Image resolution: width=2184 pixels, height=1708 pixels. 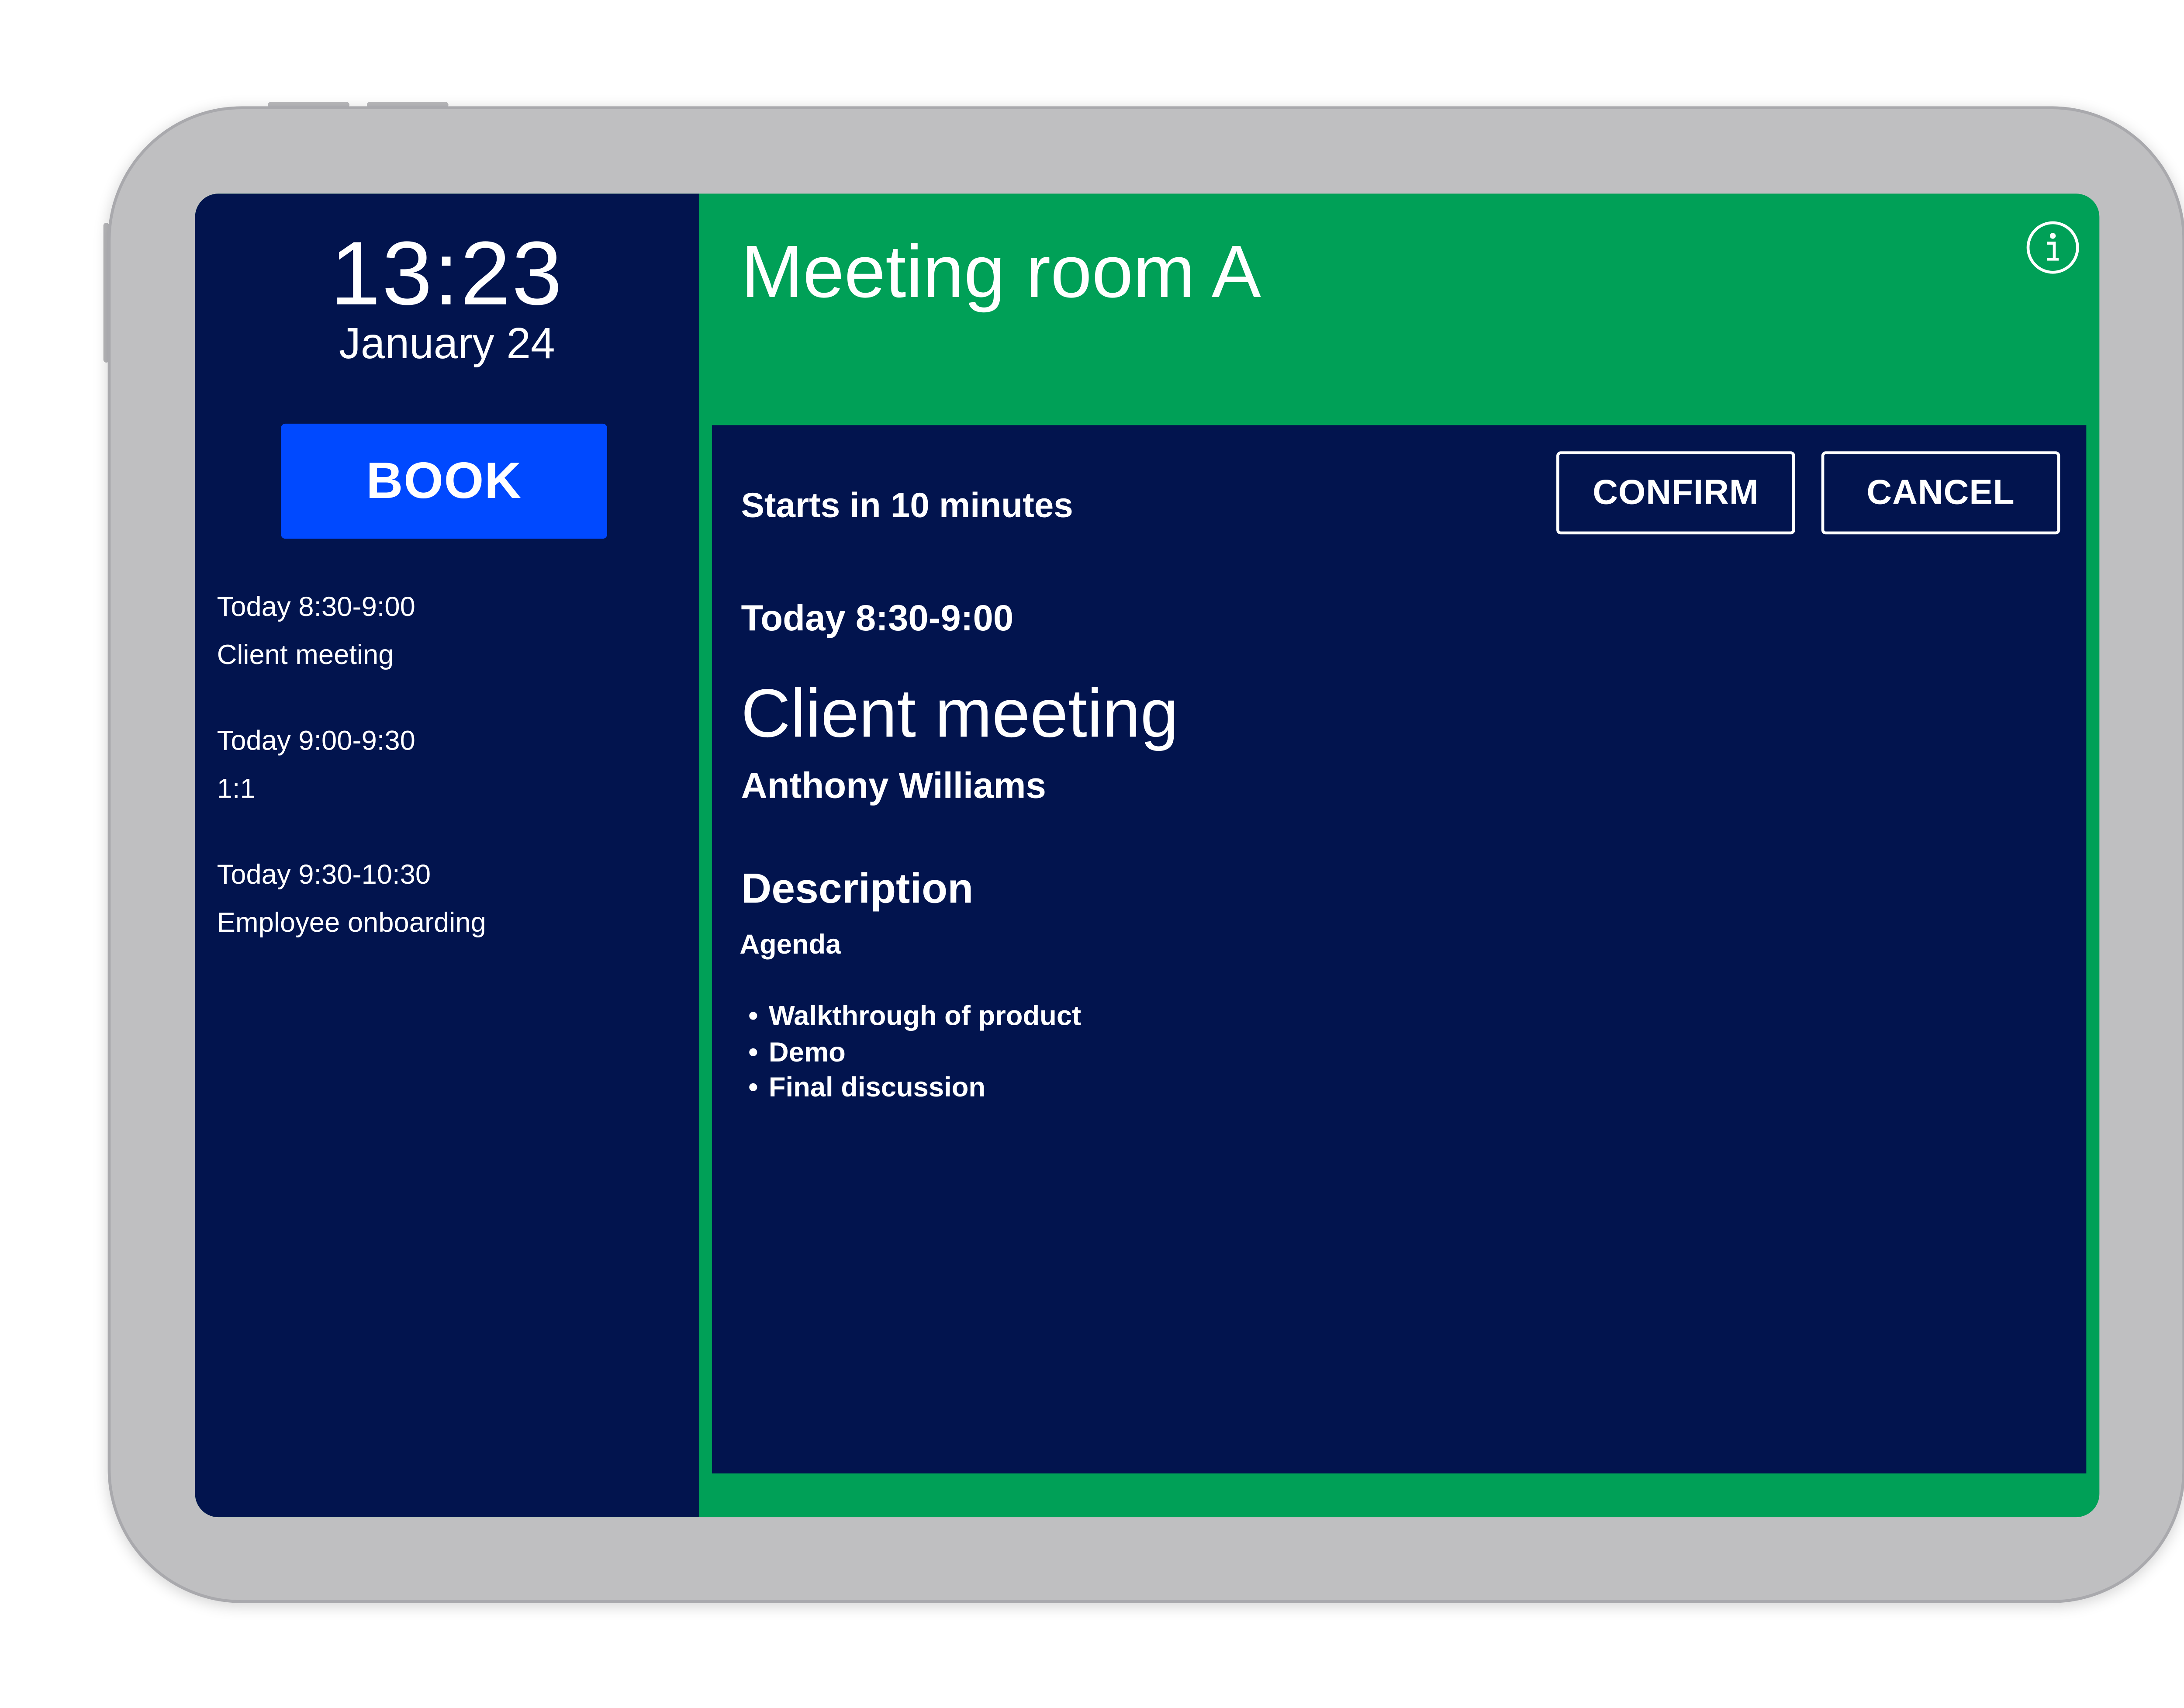 What do you see at coordinates (790, 945) in the screenshot?
I see `agenda-label: Agenda` at bounding box center [790, 945].